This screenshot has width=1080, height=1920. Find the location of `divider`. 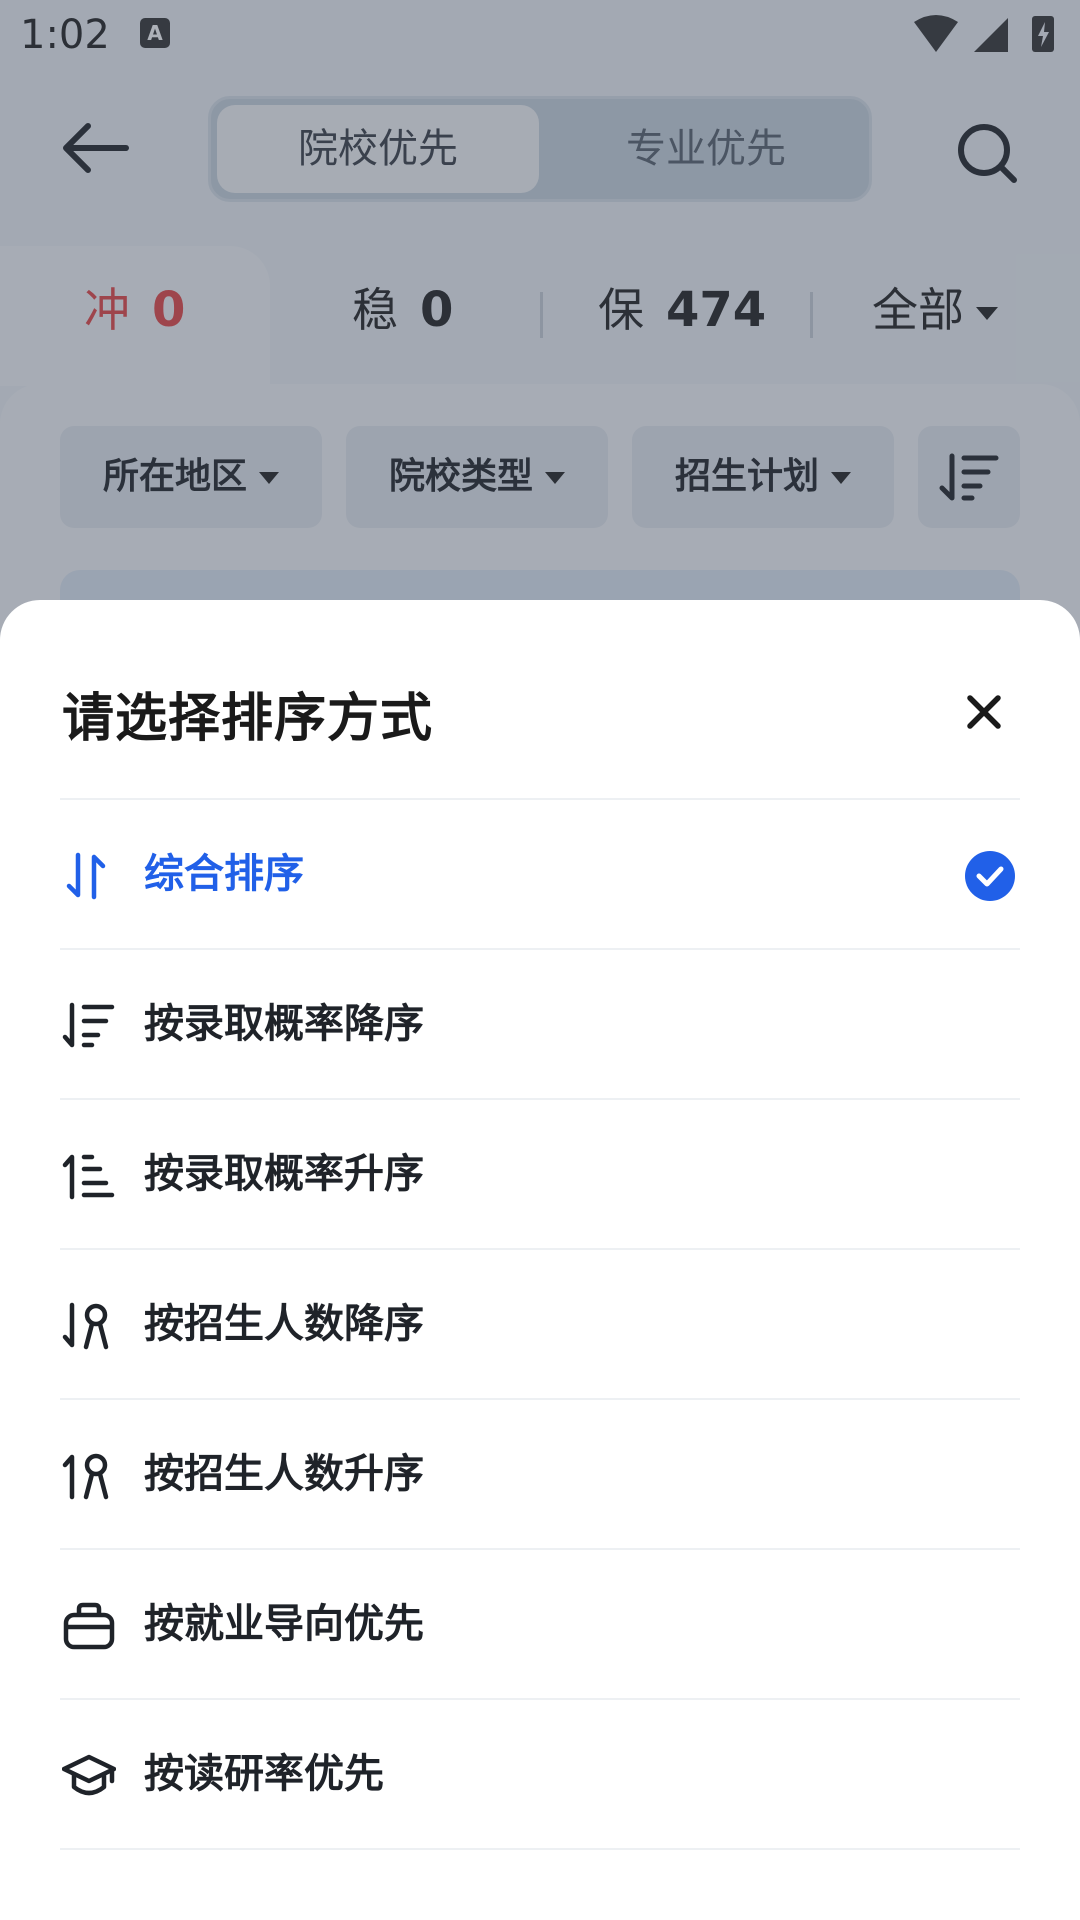

divider is located at coordinates (540, 1849).